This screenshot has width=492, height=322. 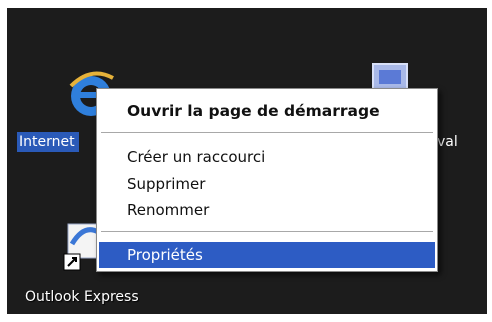 What do you see at coordinates (267, 157) in the screenshot?
I see `menu-item-create-shortcut: Créer un raccourci` at bounding box center [267, 157].